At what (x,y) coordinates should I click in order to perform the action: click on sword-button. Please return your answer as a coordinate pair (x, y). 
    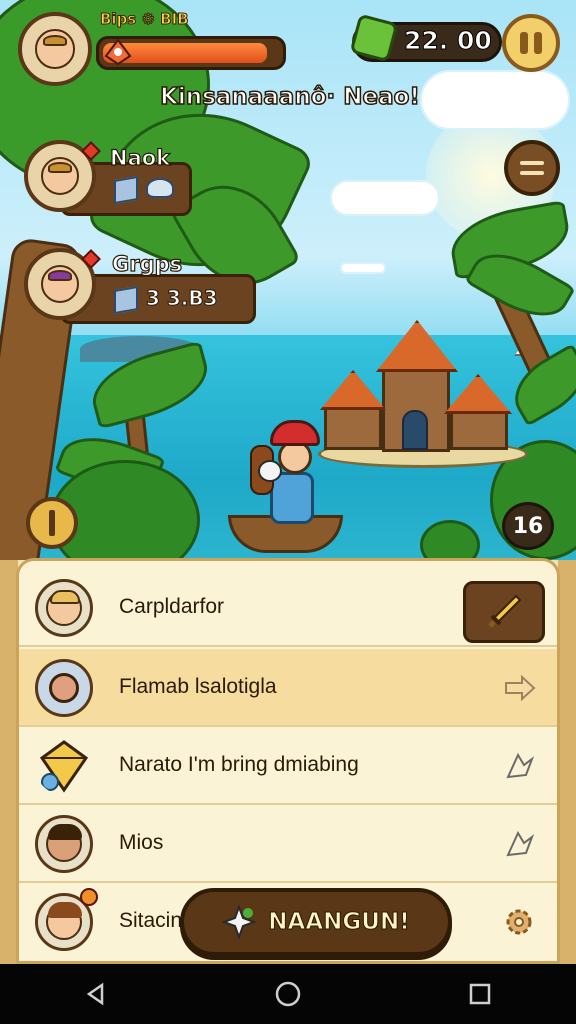
    Looking at the image, I should click on (504, 612).